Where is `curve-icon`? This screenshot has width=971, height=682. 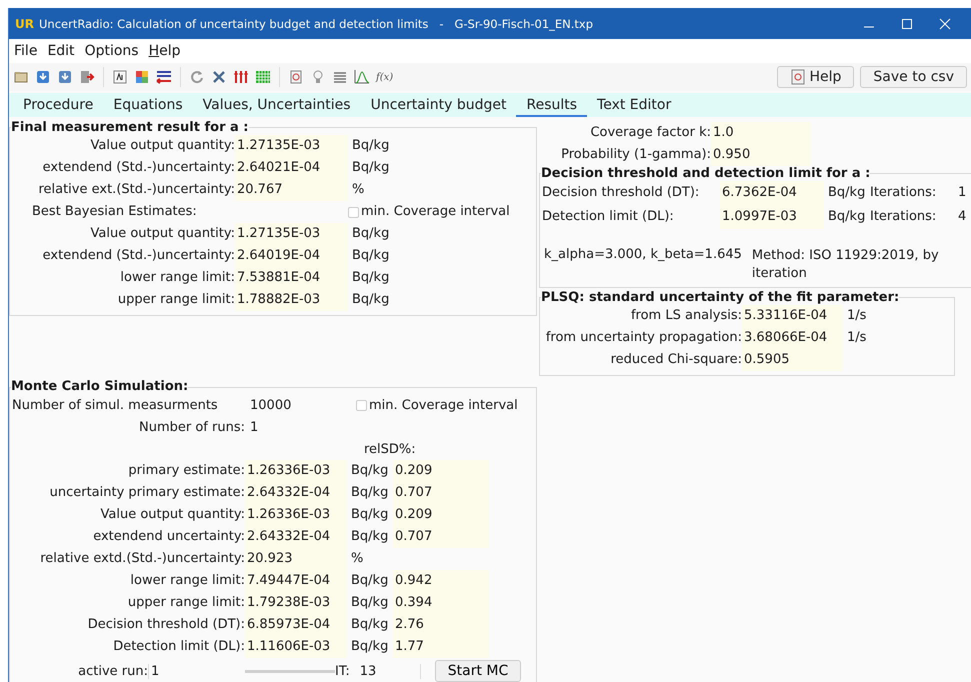 curve-icon is located at coordinates (362, 77).